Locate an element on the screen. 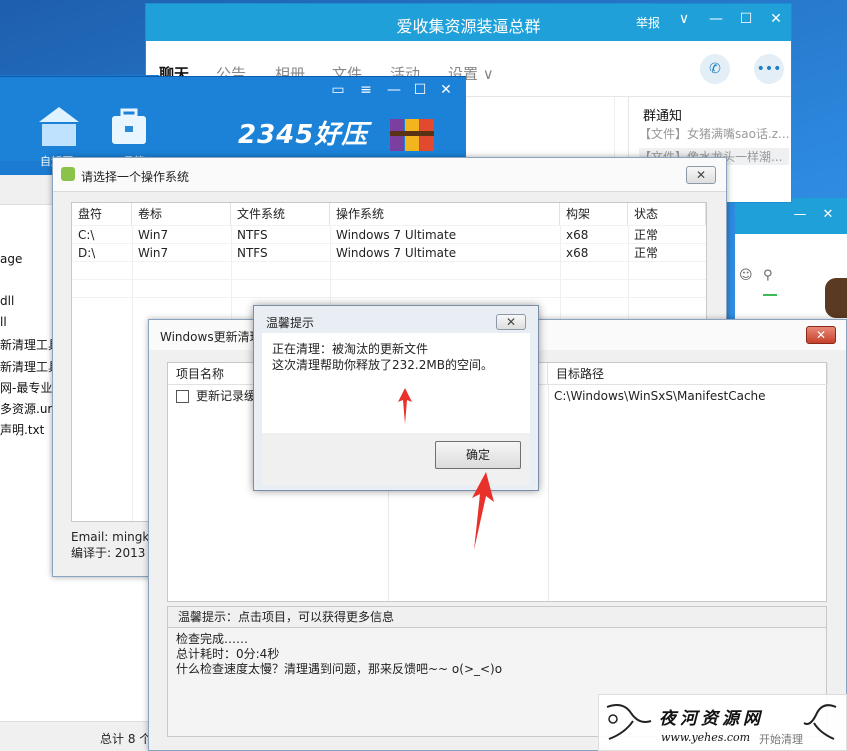 The image size is (847, 751). haozip-logo: 2345好压 is located at coordinates (303, 135).